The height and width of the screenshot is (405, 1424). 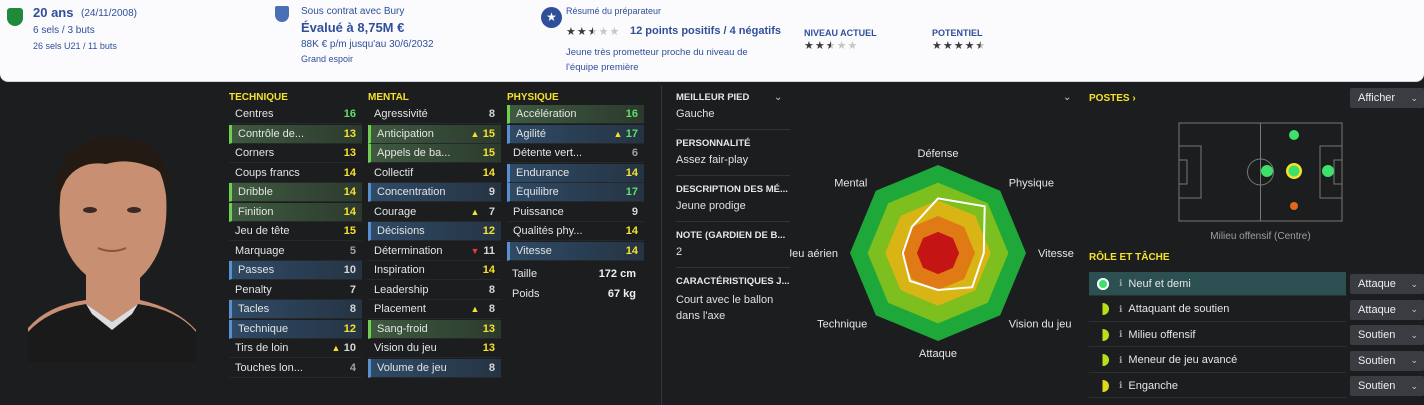 I want to click on role-row: ℹ Enganche, so click(x=1217, y=386).